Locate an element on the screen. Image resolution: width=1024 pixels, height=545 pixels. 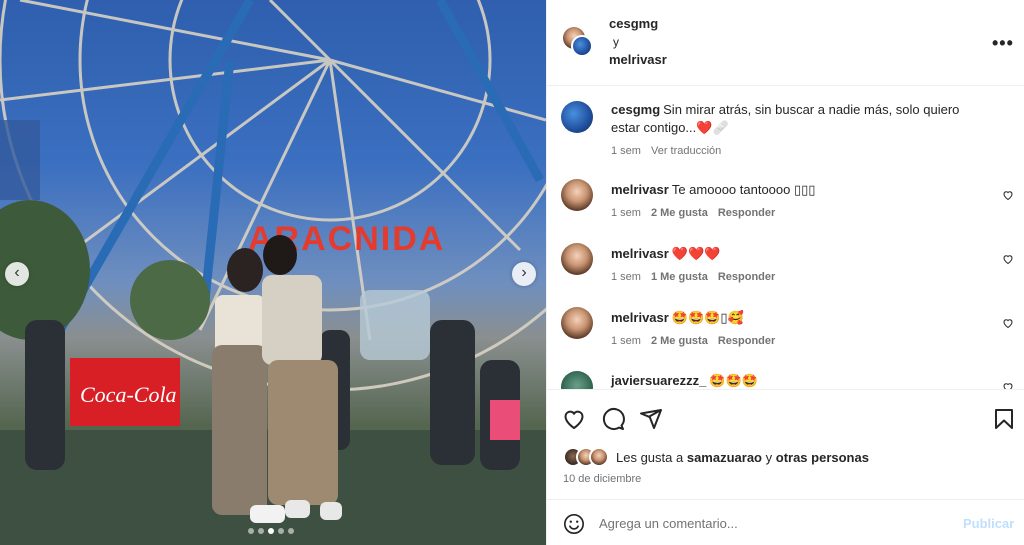
likes-connector: y is located at coordinates (769, 457).